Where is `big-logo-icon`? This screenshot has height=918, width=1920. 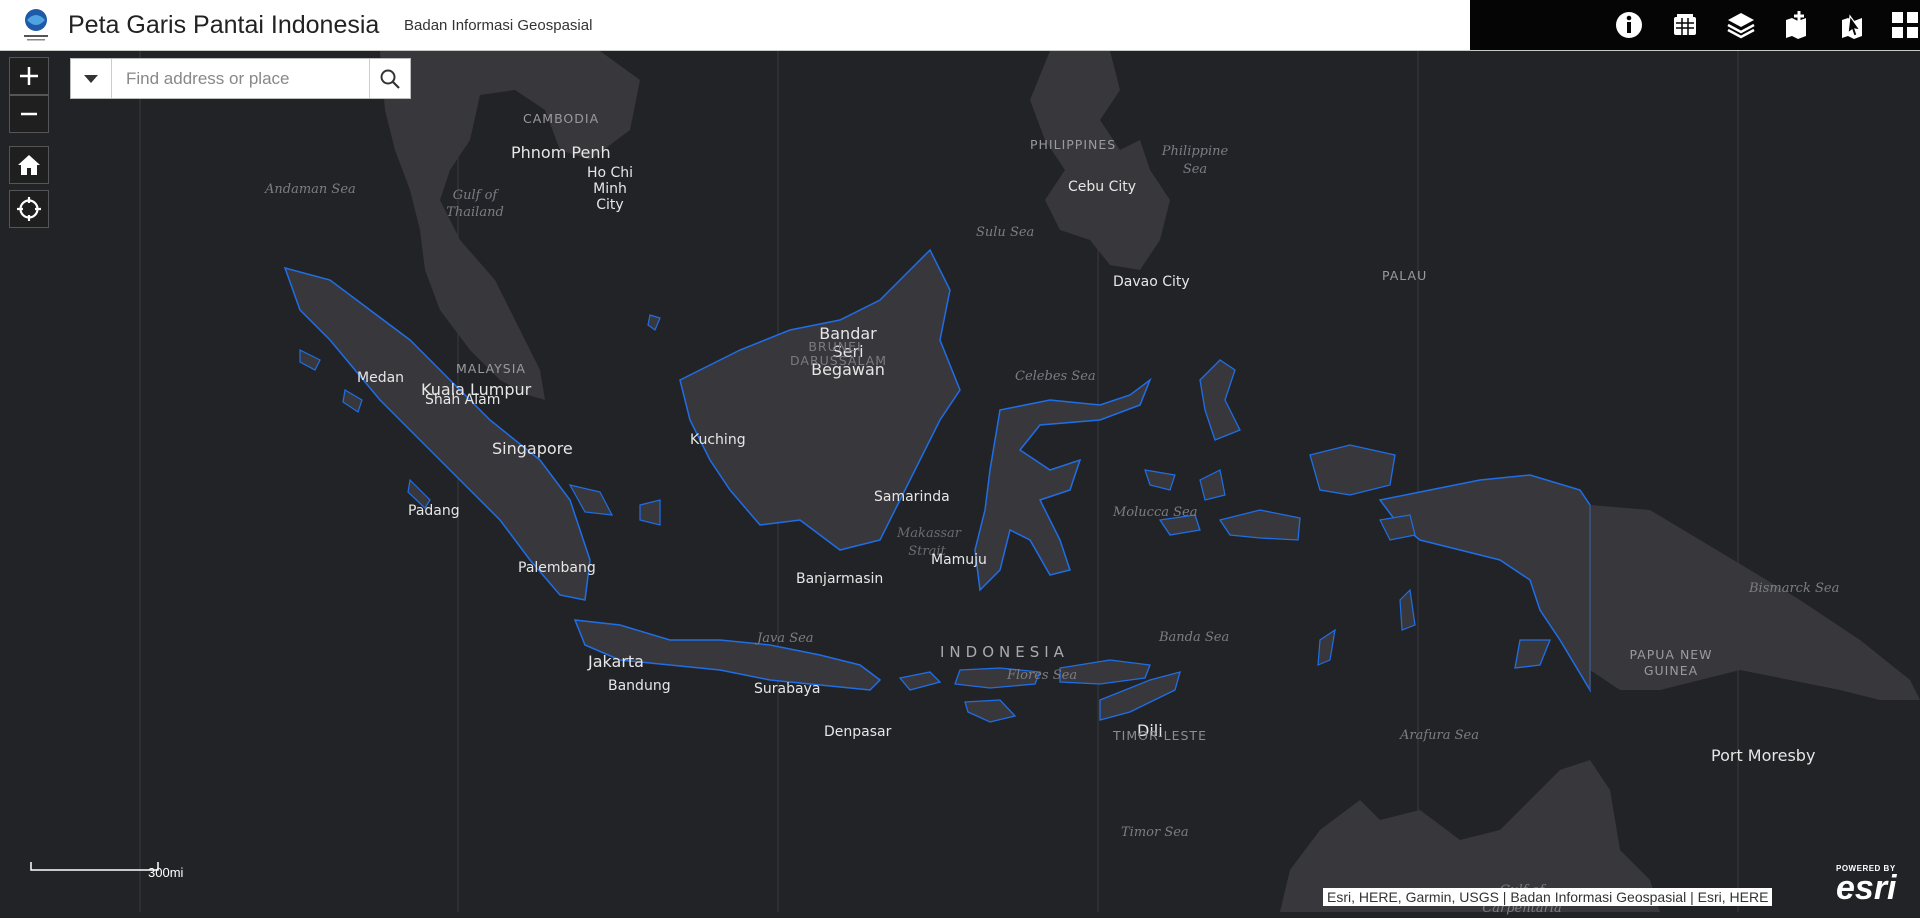 big-logo-icon is located at coordinates (36, 25).